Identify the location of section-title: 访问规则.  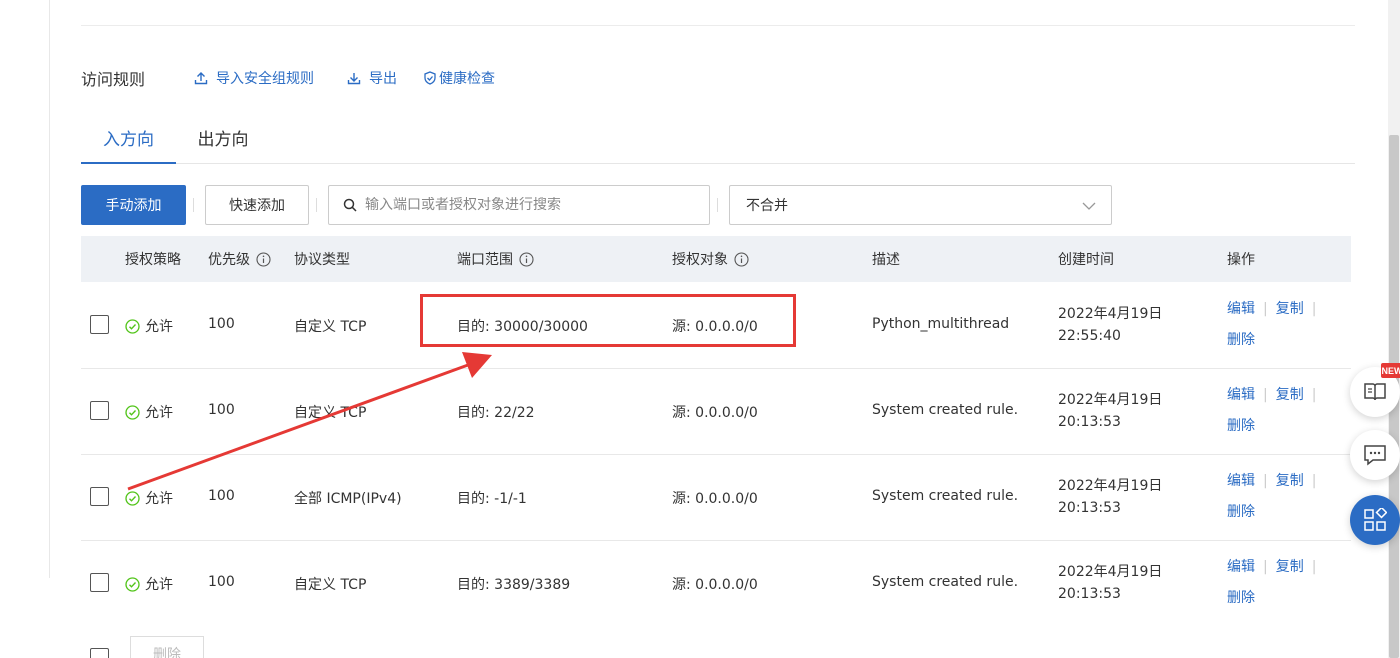
(113, 79).